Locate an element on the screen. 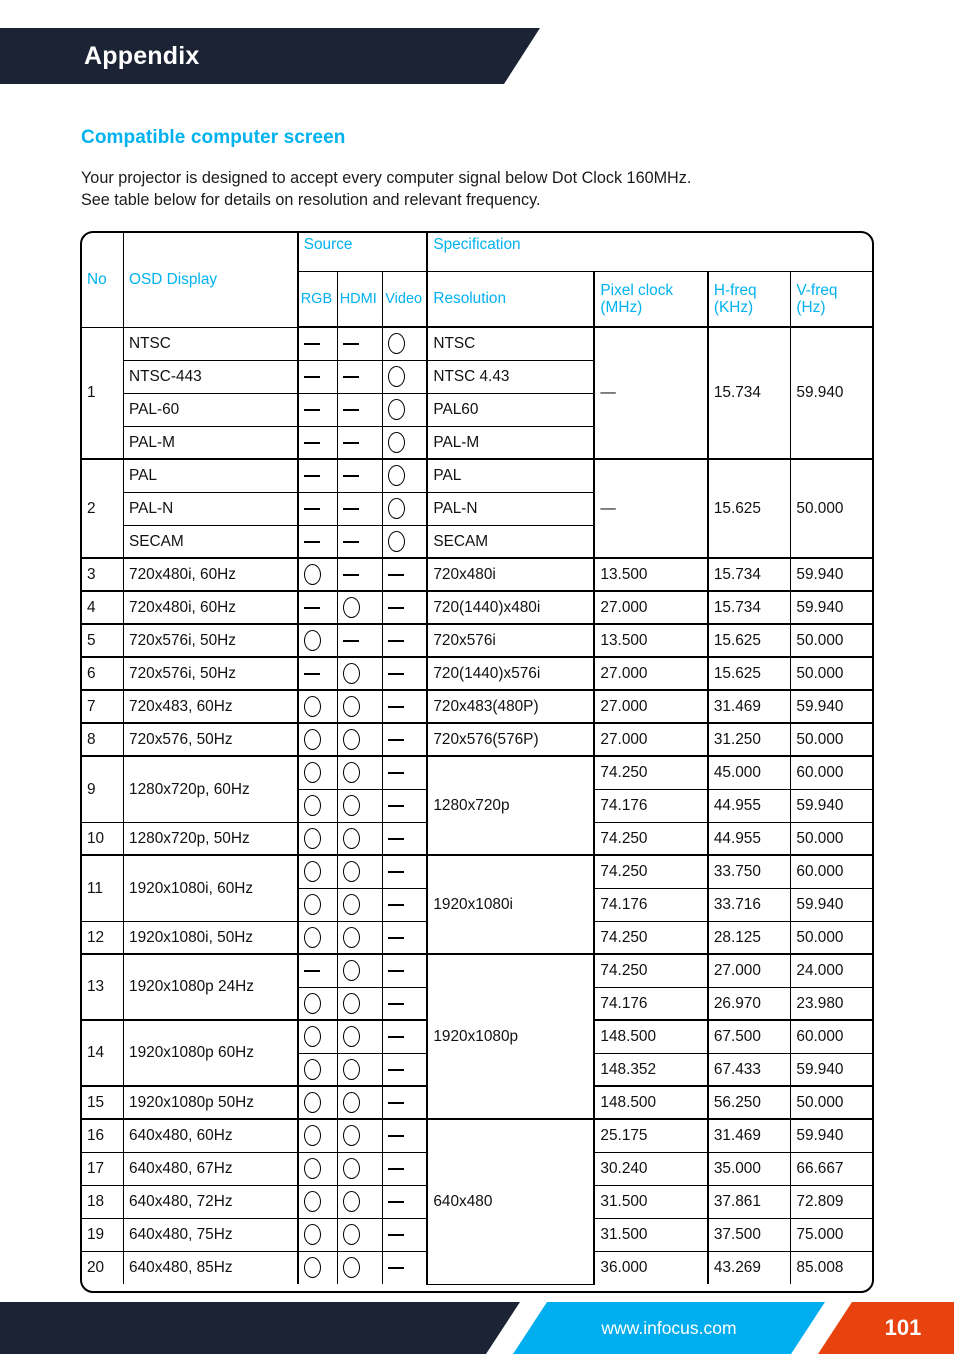 This screenshot has width=954, height=1354. cell-resolution: 1920x1080p is located at coordinates (511, 1036).